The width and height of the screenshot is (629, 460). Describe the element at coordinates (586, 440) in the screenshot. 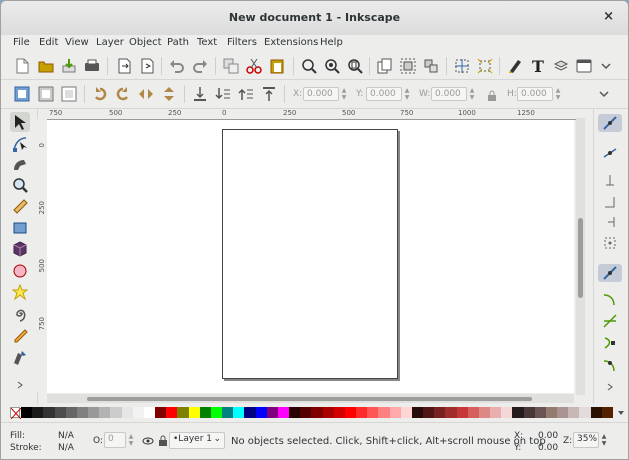

I see `zoom-field: 35%` at that location.